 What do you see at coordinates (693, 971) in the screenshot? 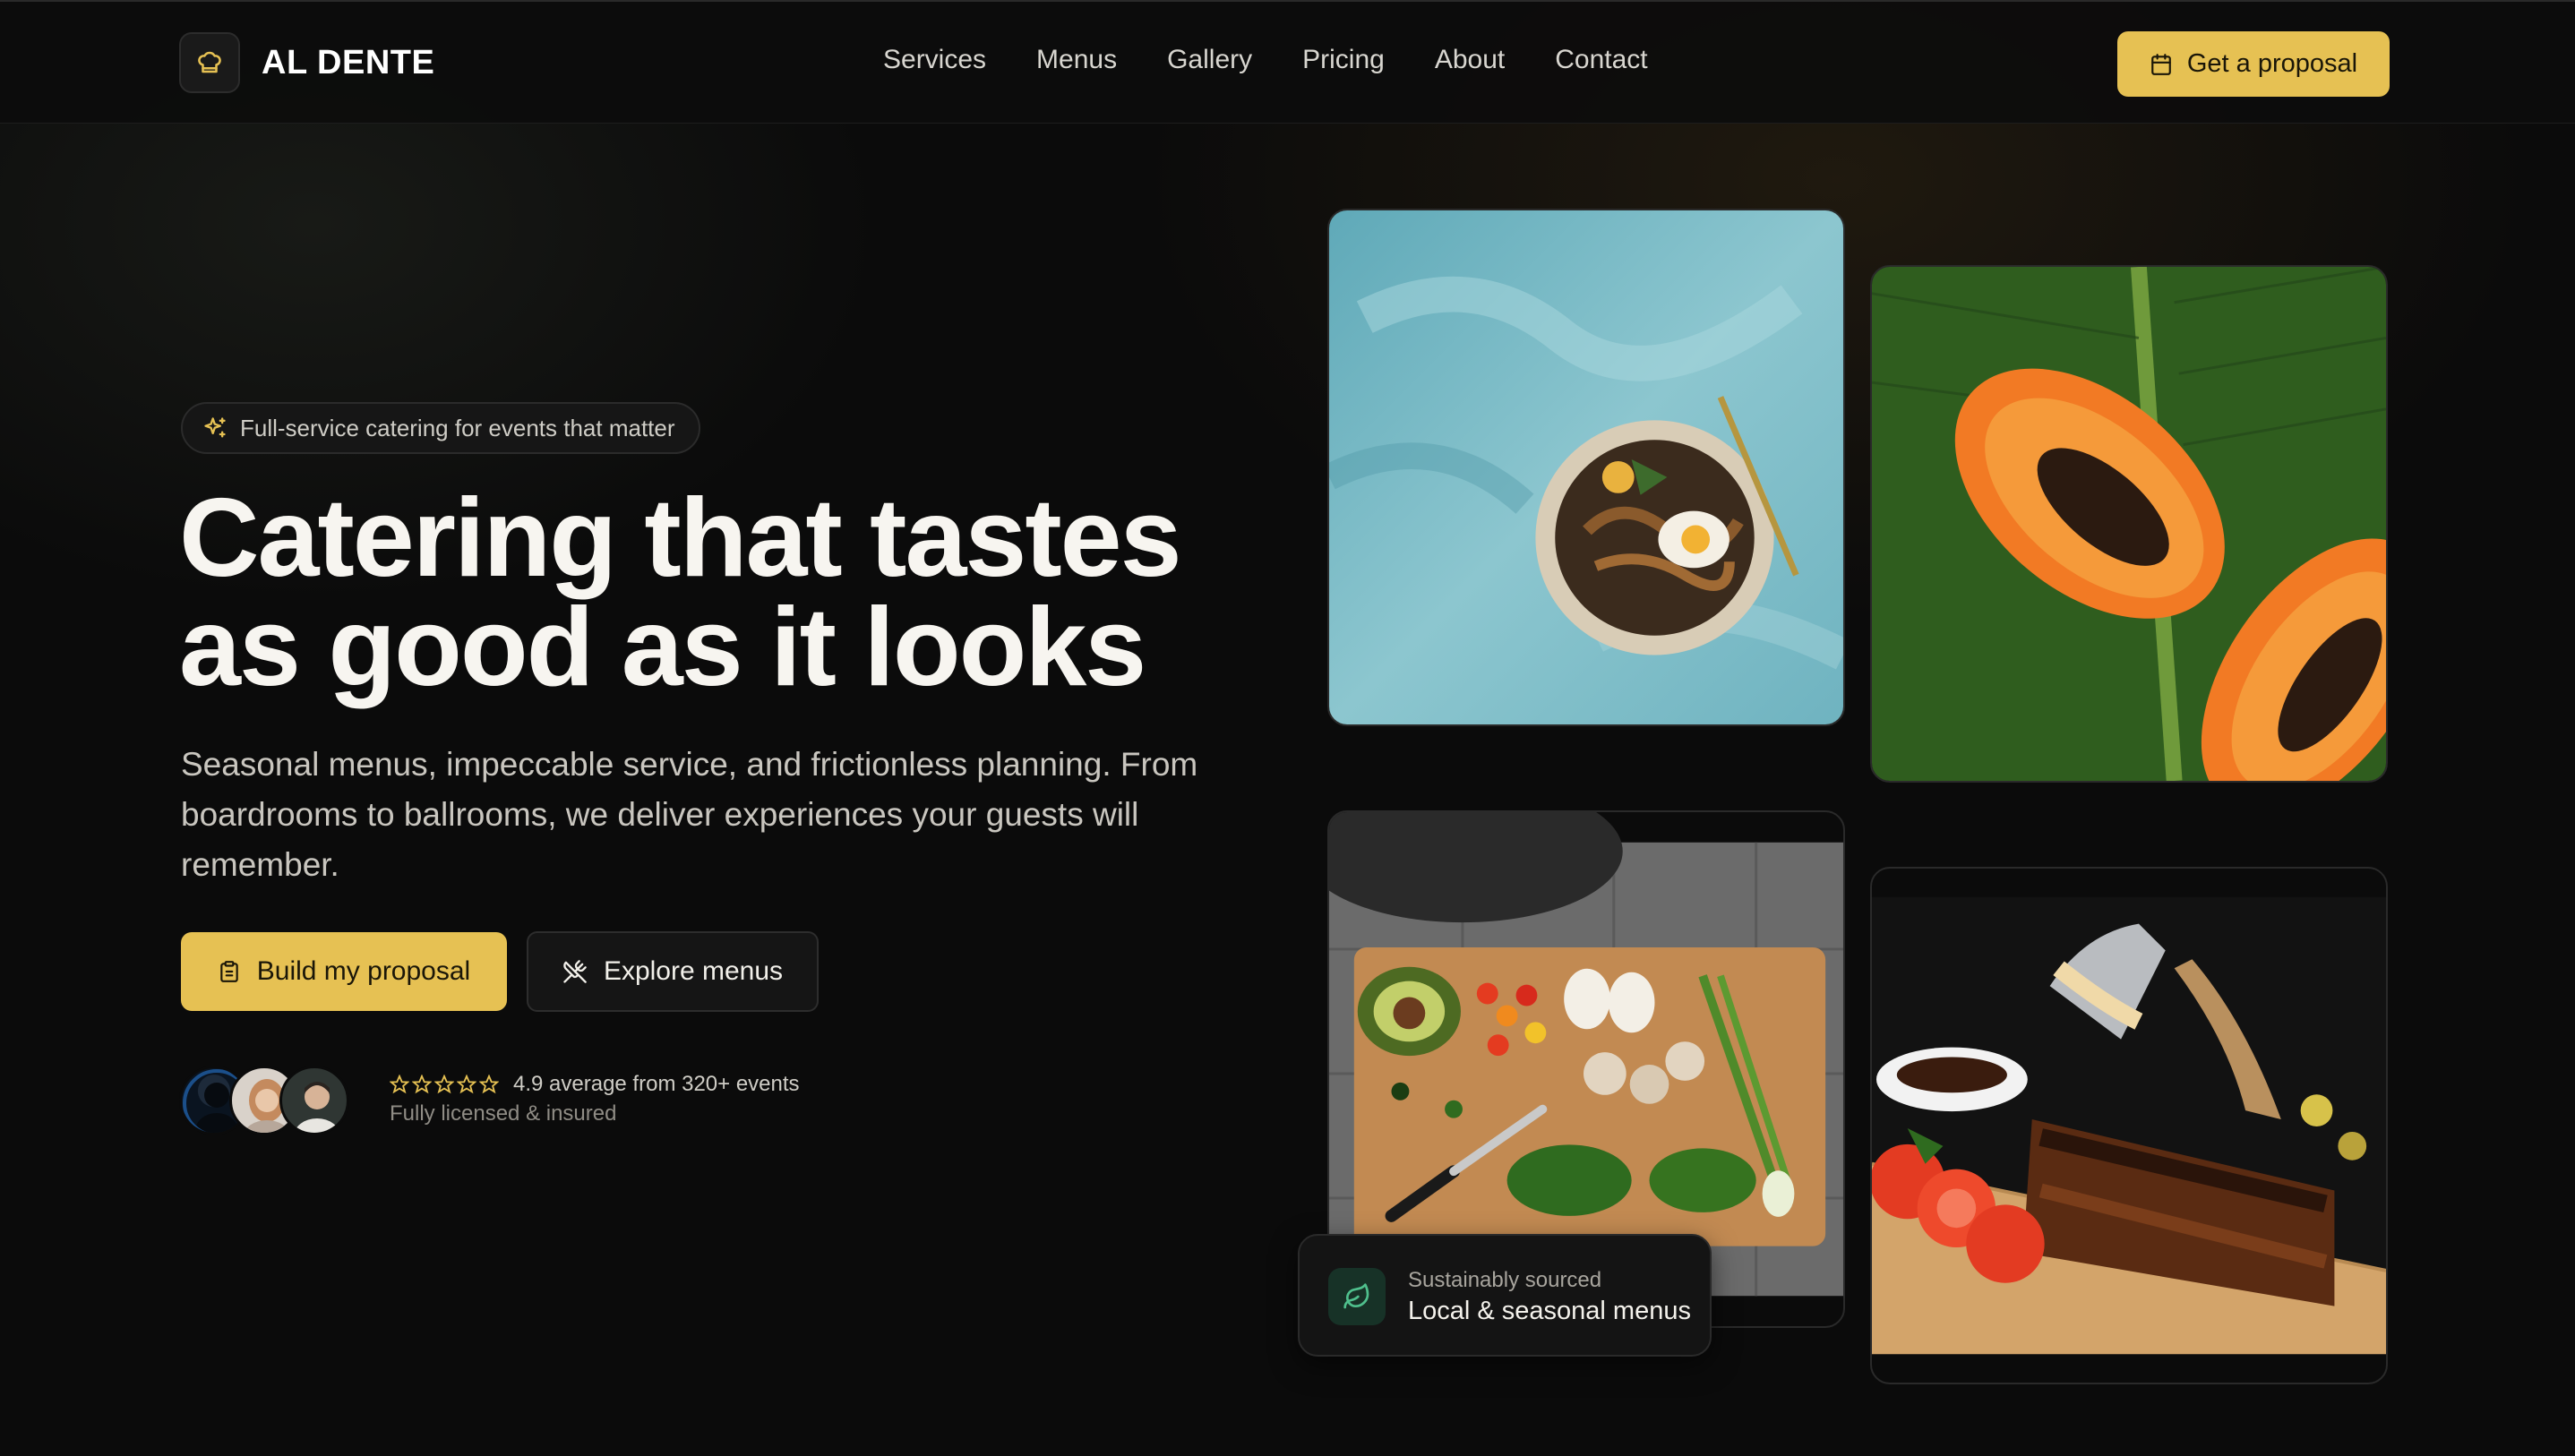
I see `explore-menus-label: Explore menus` at bounding box center [693, 971].